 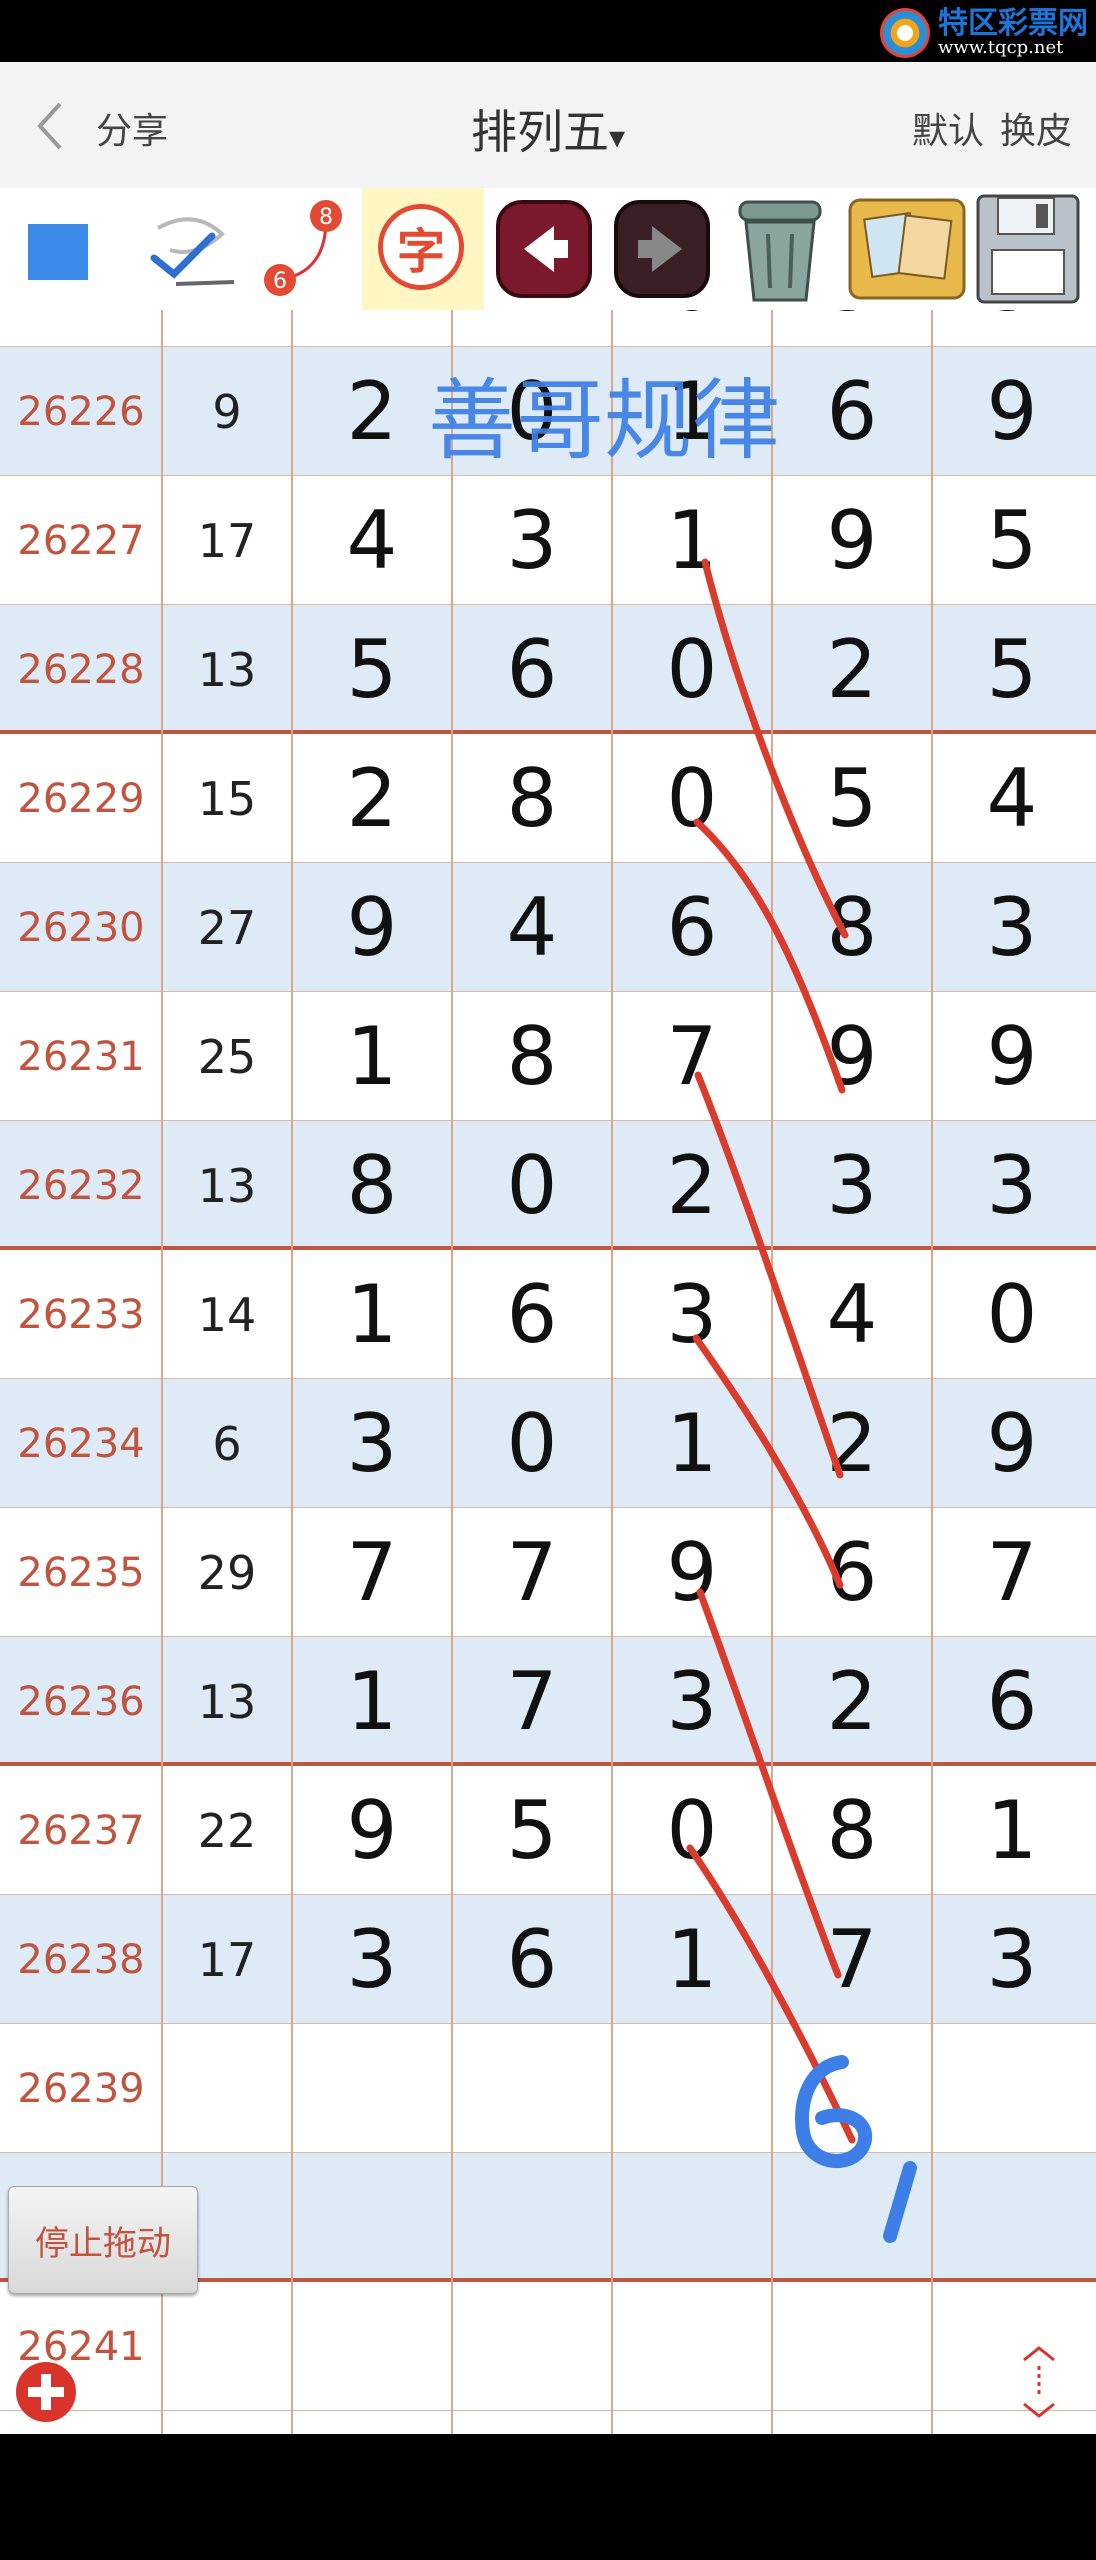 What do you see at coordinates (372, 1572) in the screenshot?
I see `digit-cell-1: 7` at bounding box center [372, 1572].